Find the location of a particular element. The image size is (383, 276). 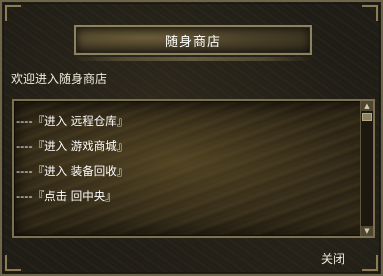

dialog-title: 随身商店 is located at coordinates (192, 42).